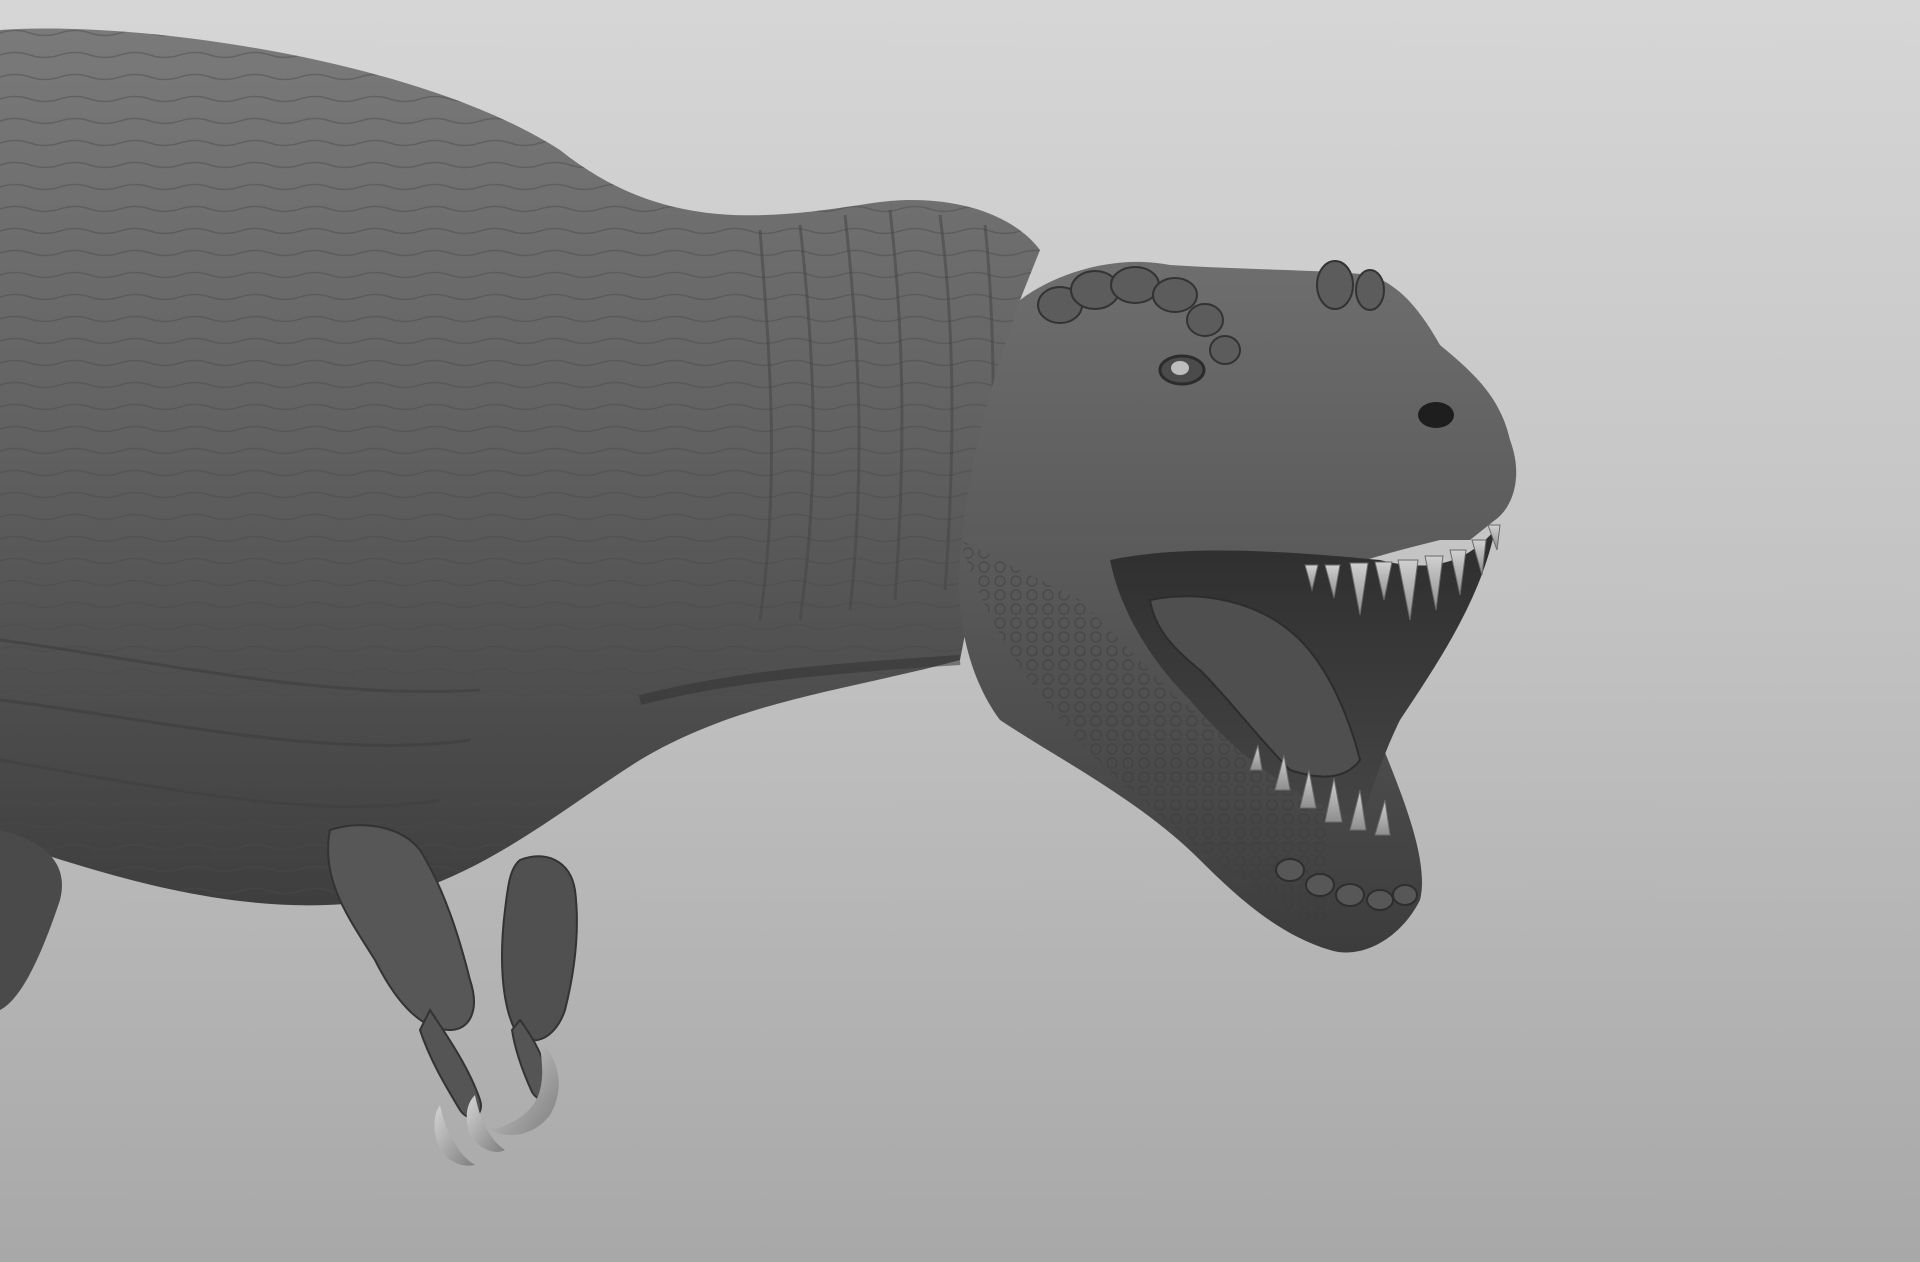 This screenshot has width=1920, height=1262. I want to click on nostril, so click(1436, 415).